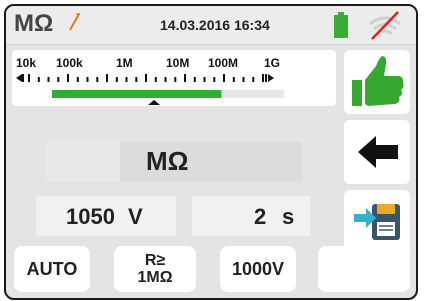 Image resolution: width=426 pixels, height=301 pixels. I want to click on save-to-memory-icon, so click(377, 222).